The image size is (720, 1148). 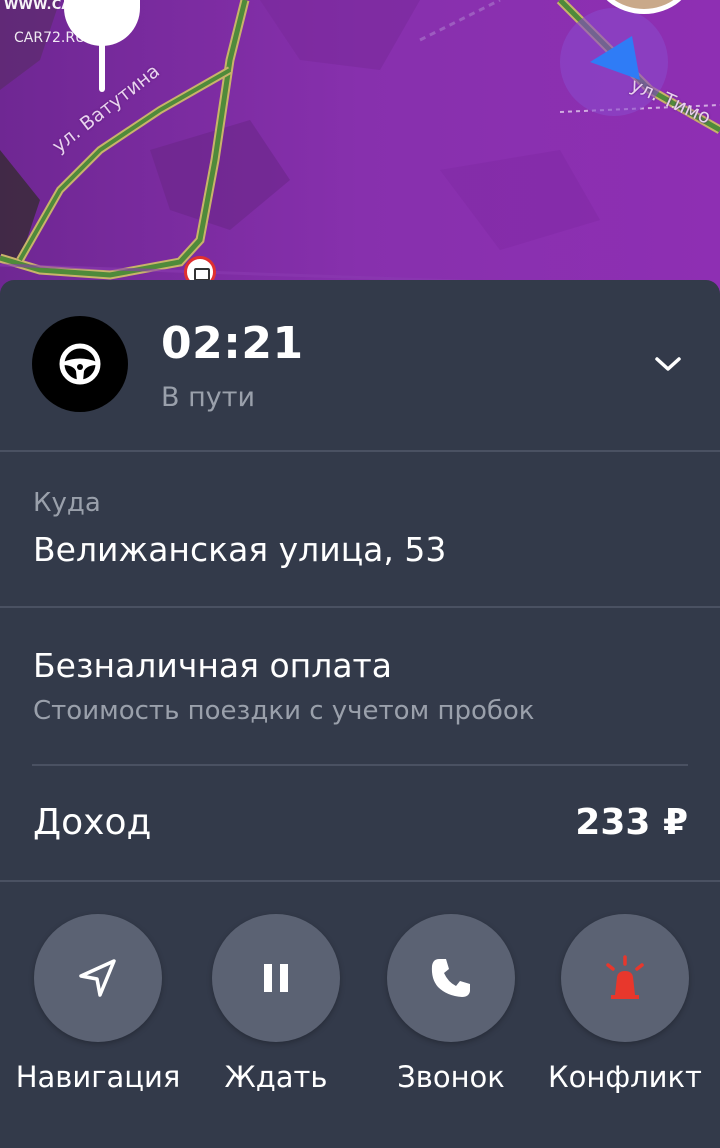 I want to click on watermark-url: WWW.CAR72.RU, so click(x=65, y=6).